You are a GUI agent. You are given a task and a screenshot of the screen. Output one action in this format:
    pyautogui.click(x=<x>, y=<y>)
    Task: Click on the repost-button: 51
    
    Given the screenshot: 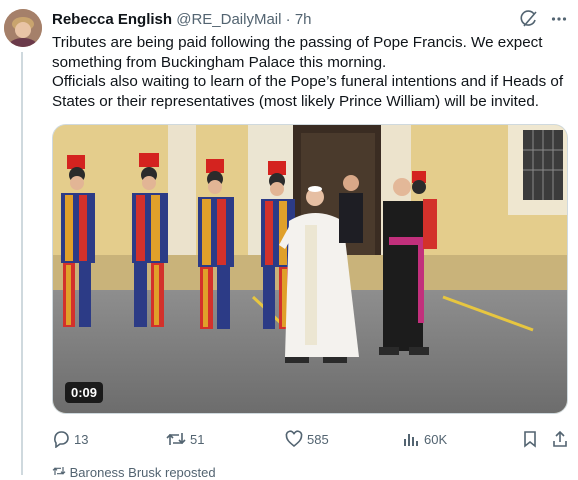 What is the action you would take?
    pyautogui.click(x=185, y=439)
    